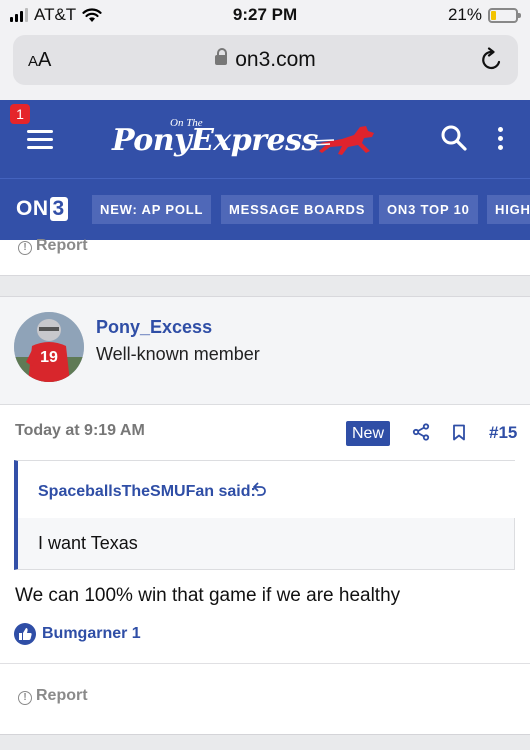 This screenshot has width=530, height=750. Describe the element at coordinates (501, 139) in the screenshot. I see `more-vertical-icon` at that location.